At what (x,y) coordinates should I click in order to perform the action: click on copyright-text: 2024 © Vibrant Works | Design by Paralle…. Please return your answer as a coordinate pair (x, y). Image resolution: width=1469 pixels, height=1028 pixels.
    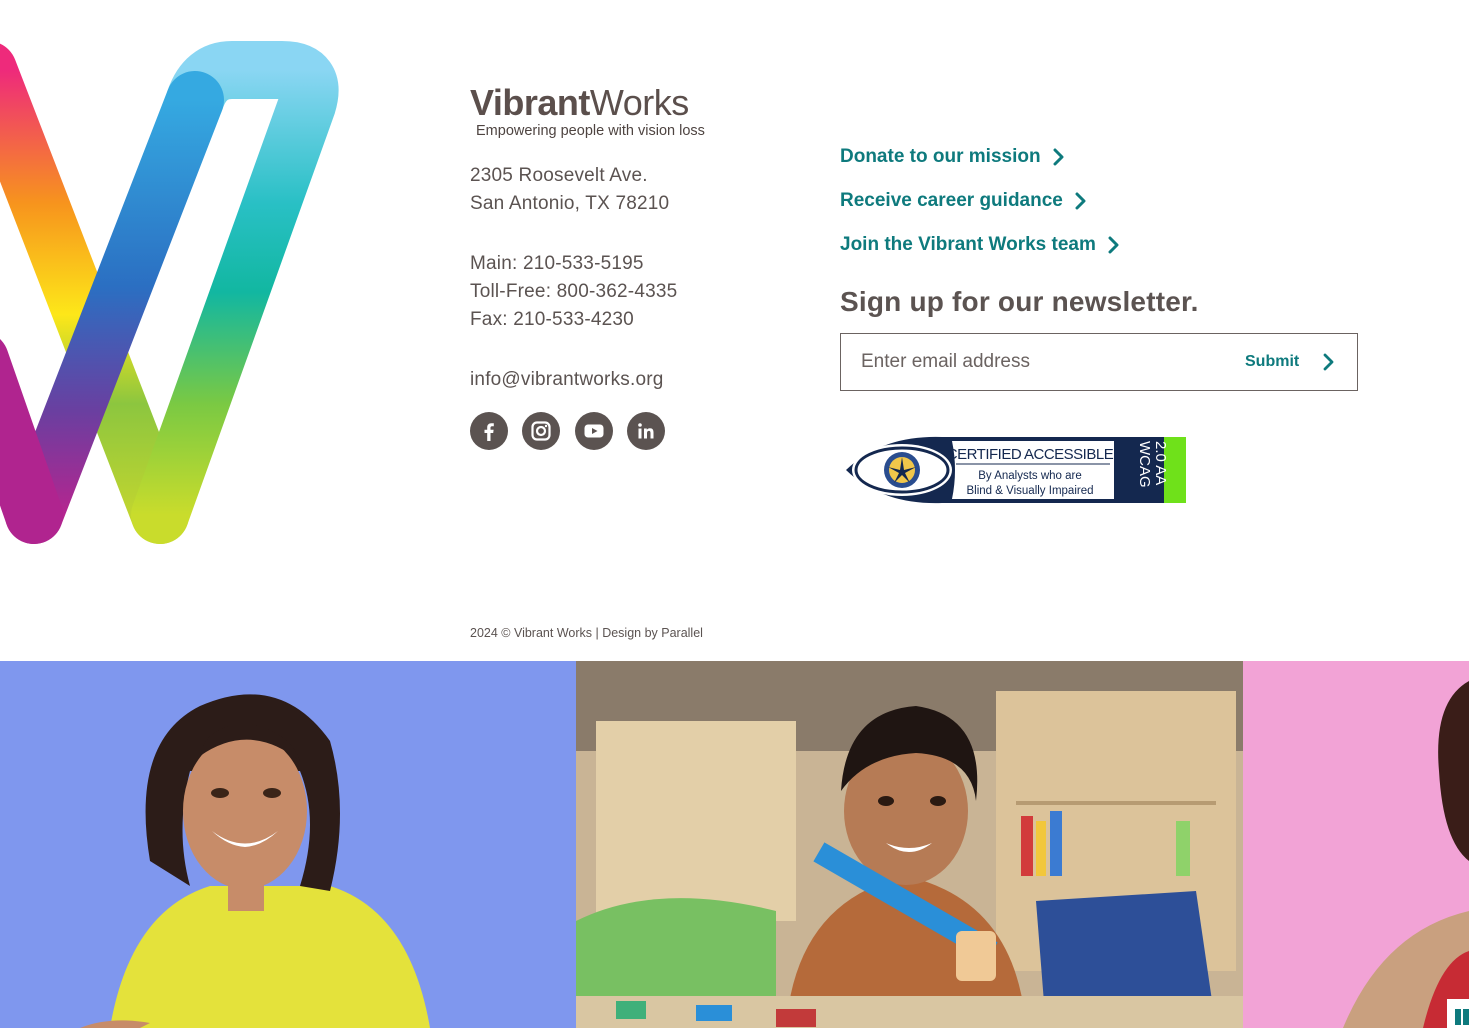
    Looking at the image, I should click on (586, 633).